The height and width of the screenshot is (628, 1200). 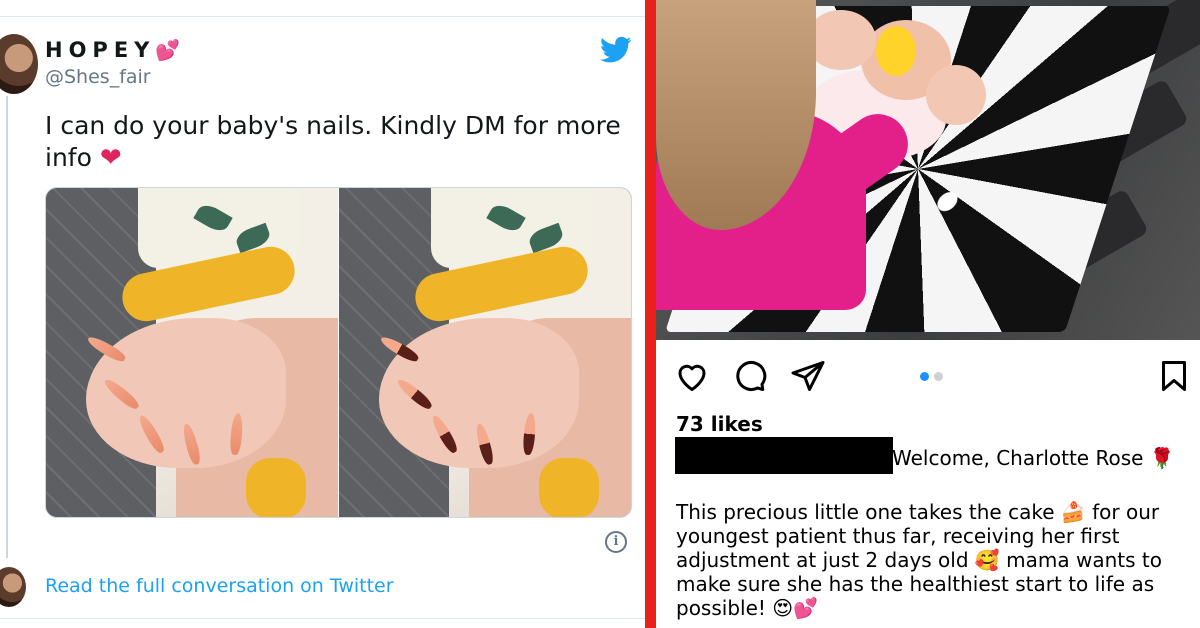 I want to click on redacted-username, so click(x=784, y=455).